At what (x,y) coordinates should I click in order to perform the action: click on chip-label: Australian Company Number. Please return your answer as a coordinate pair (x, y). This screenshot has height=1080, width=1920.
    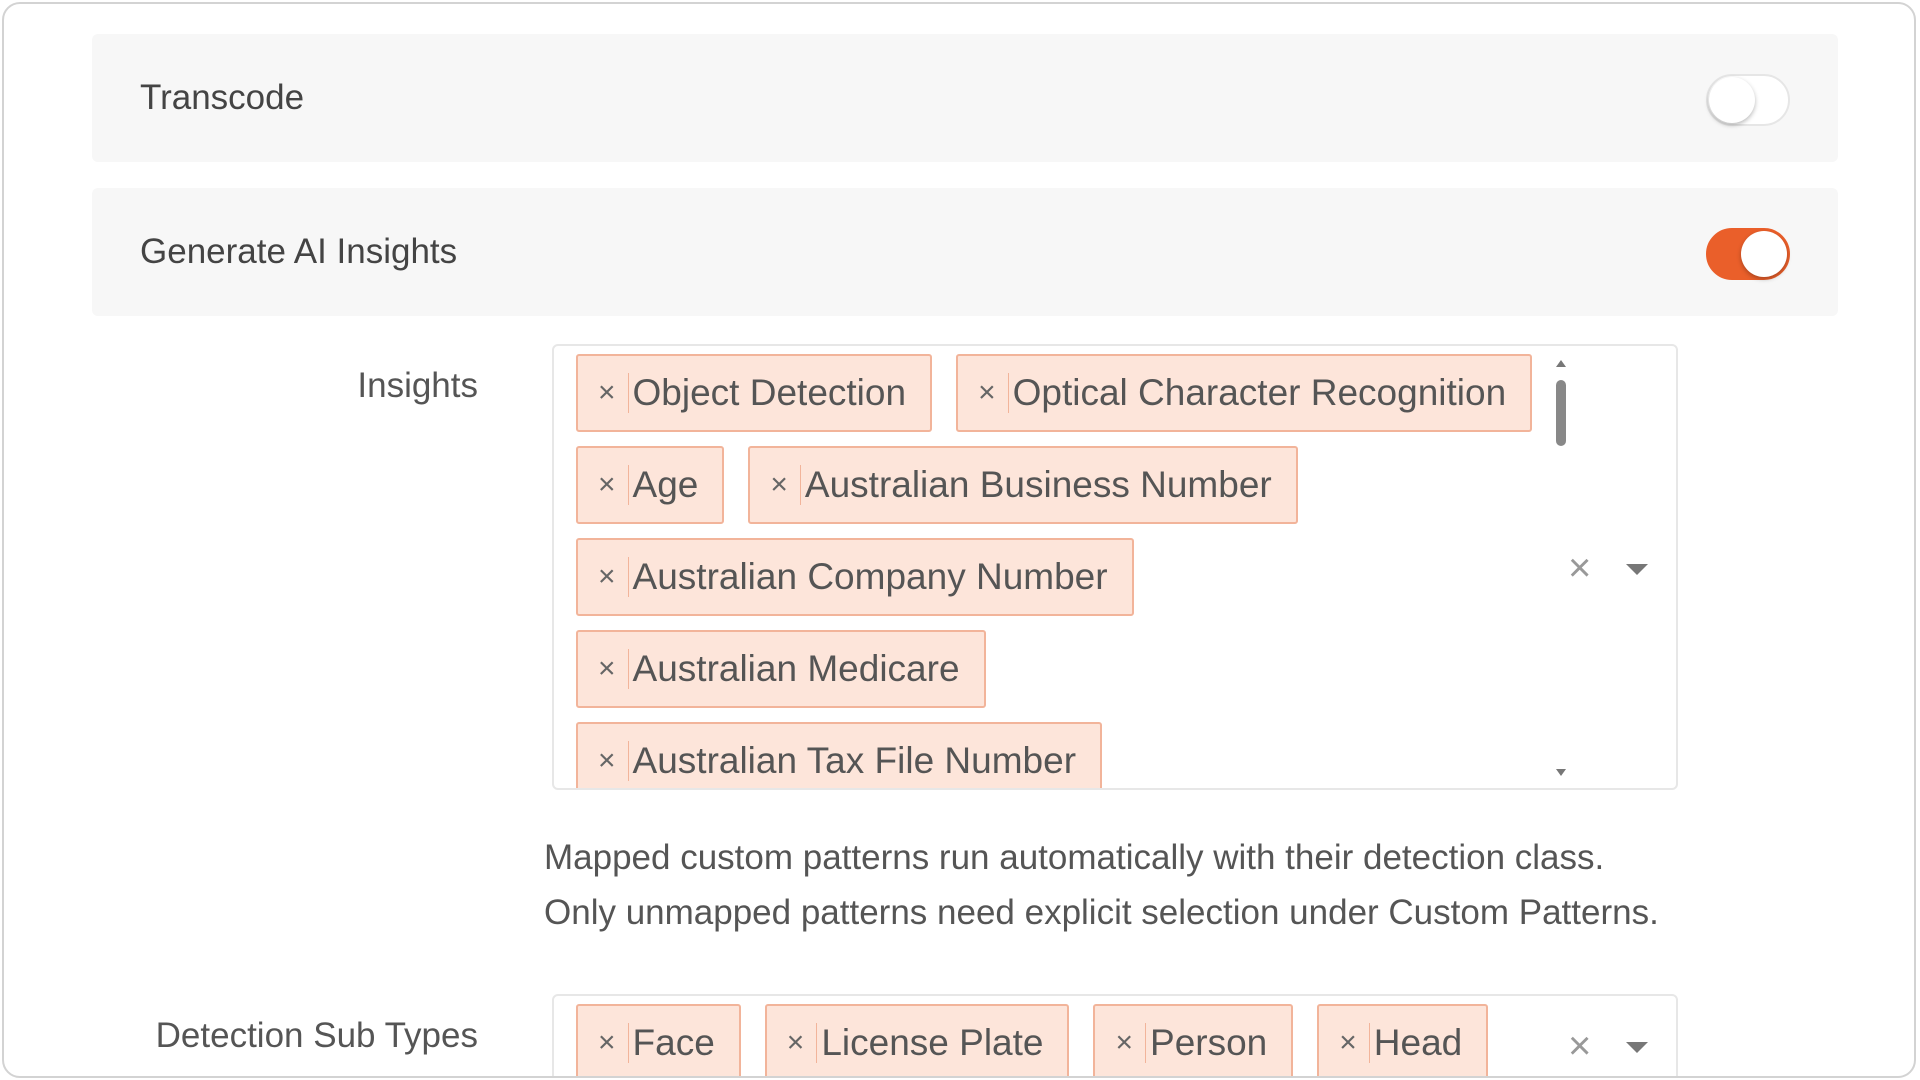
    Looking at the image, I should click on (870, 576).